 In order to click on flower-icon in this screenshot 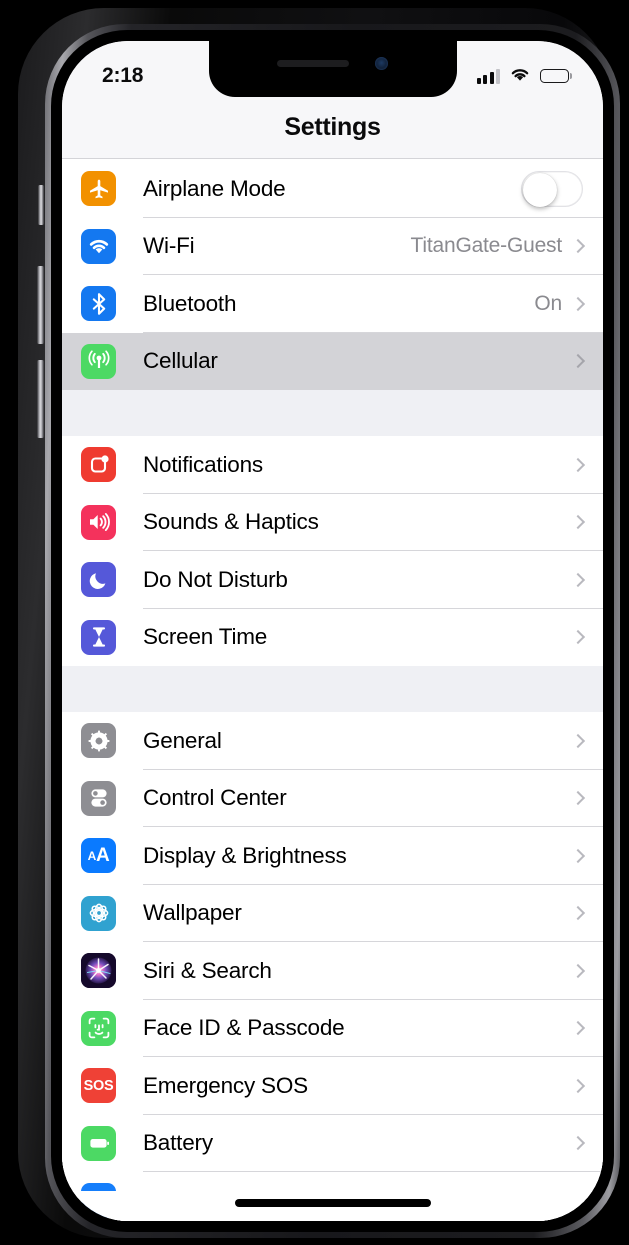, I will do `click(98, 913)`.